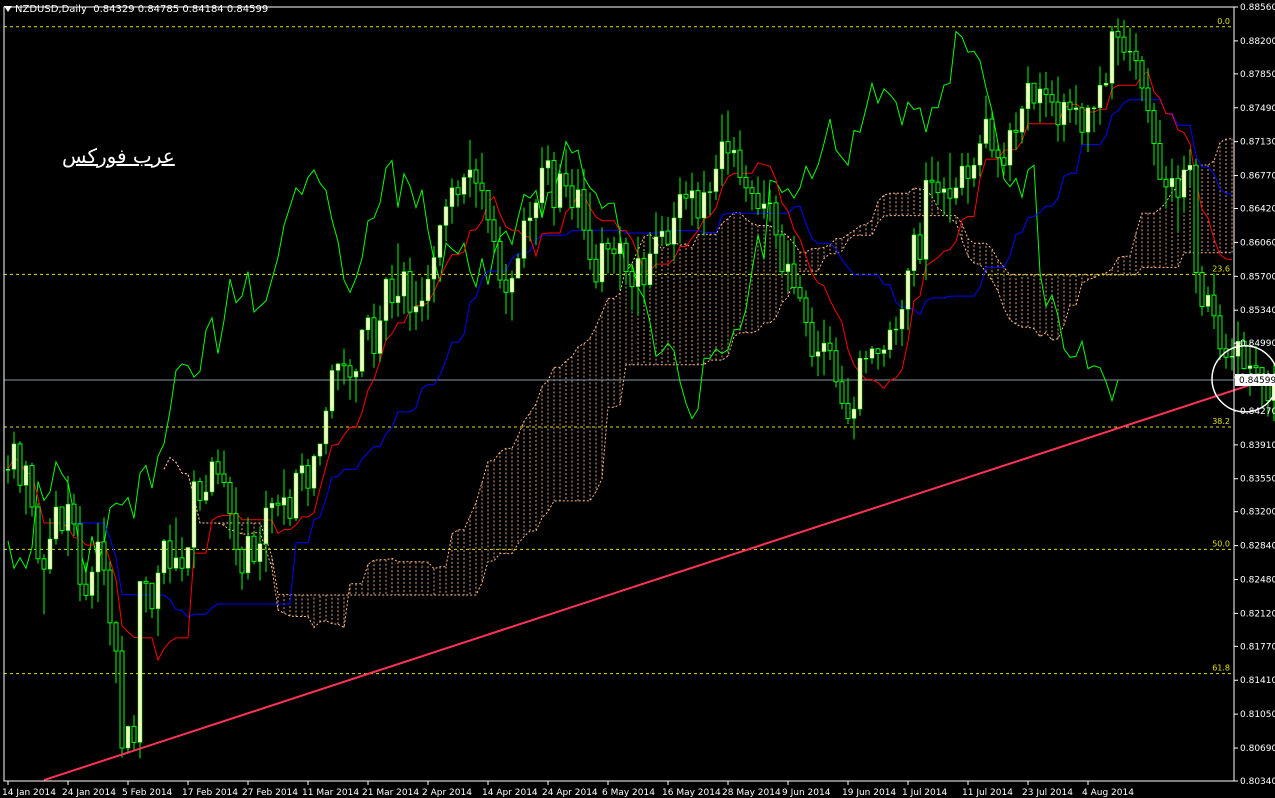  I want to click on time-tick-label: 2 Apr 2014, so click(447, 793).